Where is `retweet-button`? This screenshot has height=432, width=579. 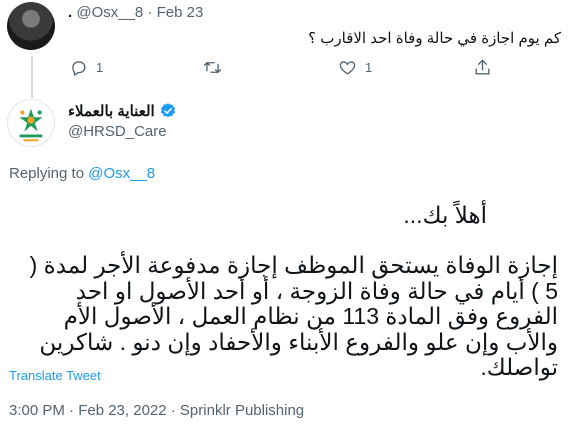 retweet-button is located at coordinates (212, 67).